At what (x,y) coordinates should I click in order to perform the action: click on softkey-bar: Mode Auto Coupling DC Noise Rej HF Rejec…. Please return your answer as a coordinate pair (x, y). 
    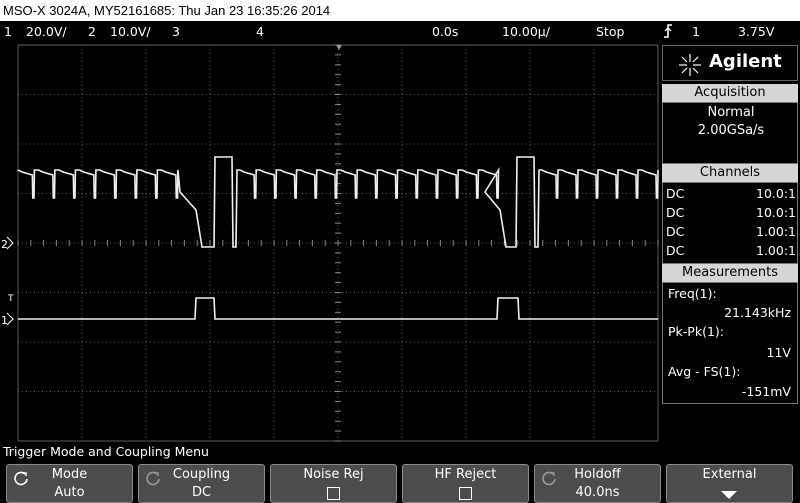
    Looking at the image, I should click on (400, 482).